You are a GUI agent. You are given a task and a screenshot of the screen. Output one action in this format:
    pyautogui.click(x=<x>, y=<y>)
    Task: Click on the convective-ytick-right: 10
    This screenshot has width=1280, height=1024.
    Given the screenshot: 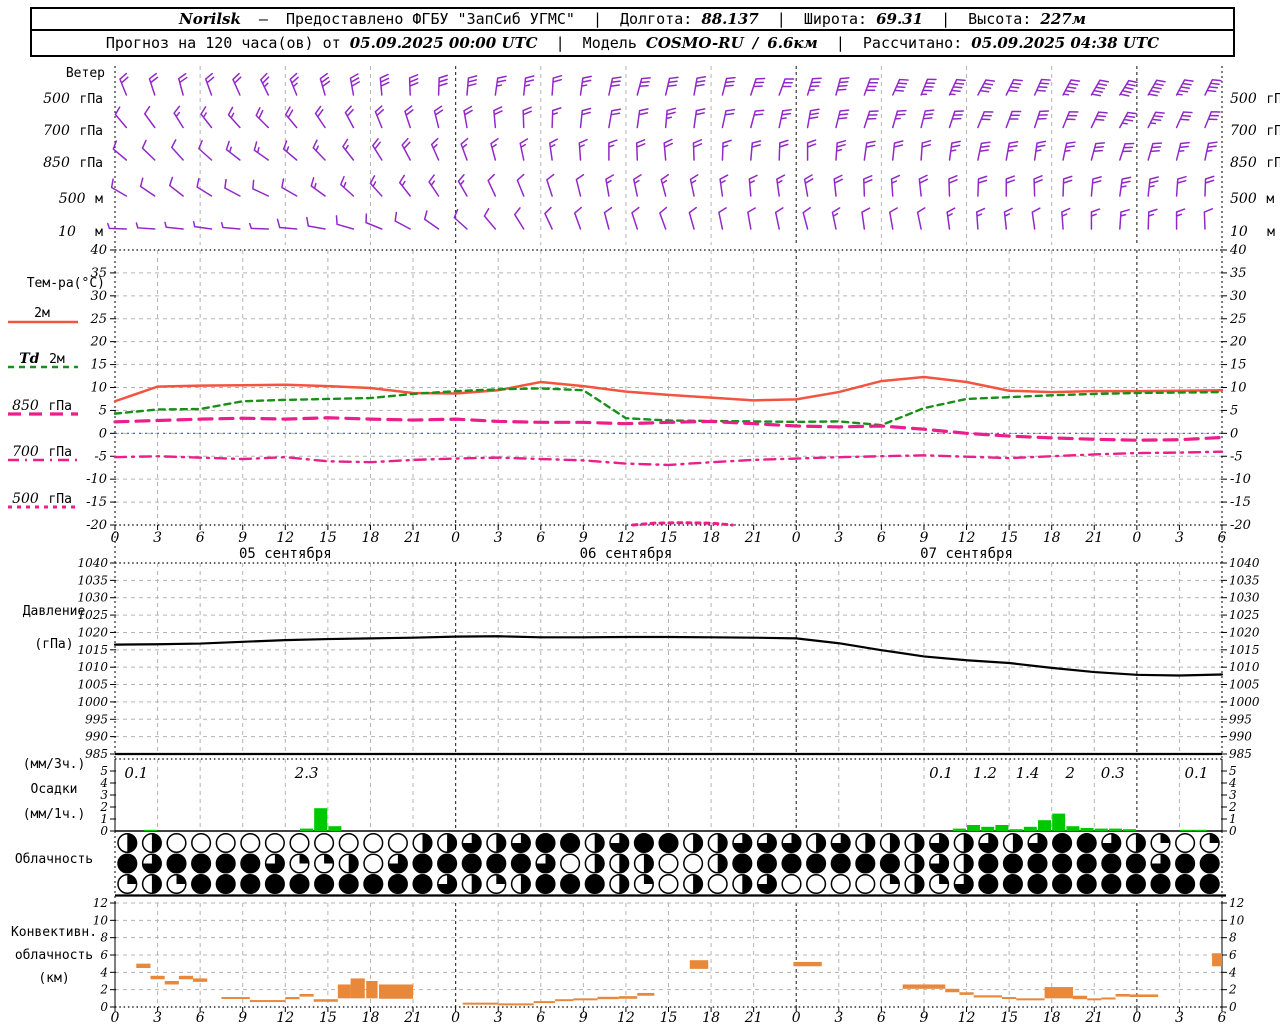 What is the action you would take?
    pyautogui.click(x=1237, y=920)
    